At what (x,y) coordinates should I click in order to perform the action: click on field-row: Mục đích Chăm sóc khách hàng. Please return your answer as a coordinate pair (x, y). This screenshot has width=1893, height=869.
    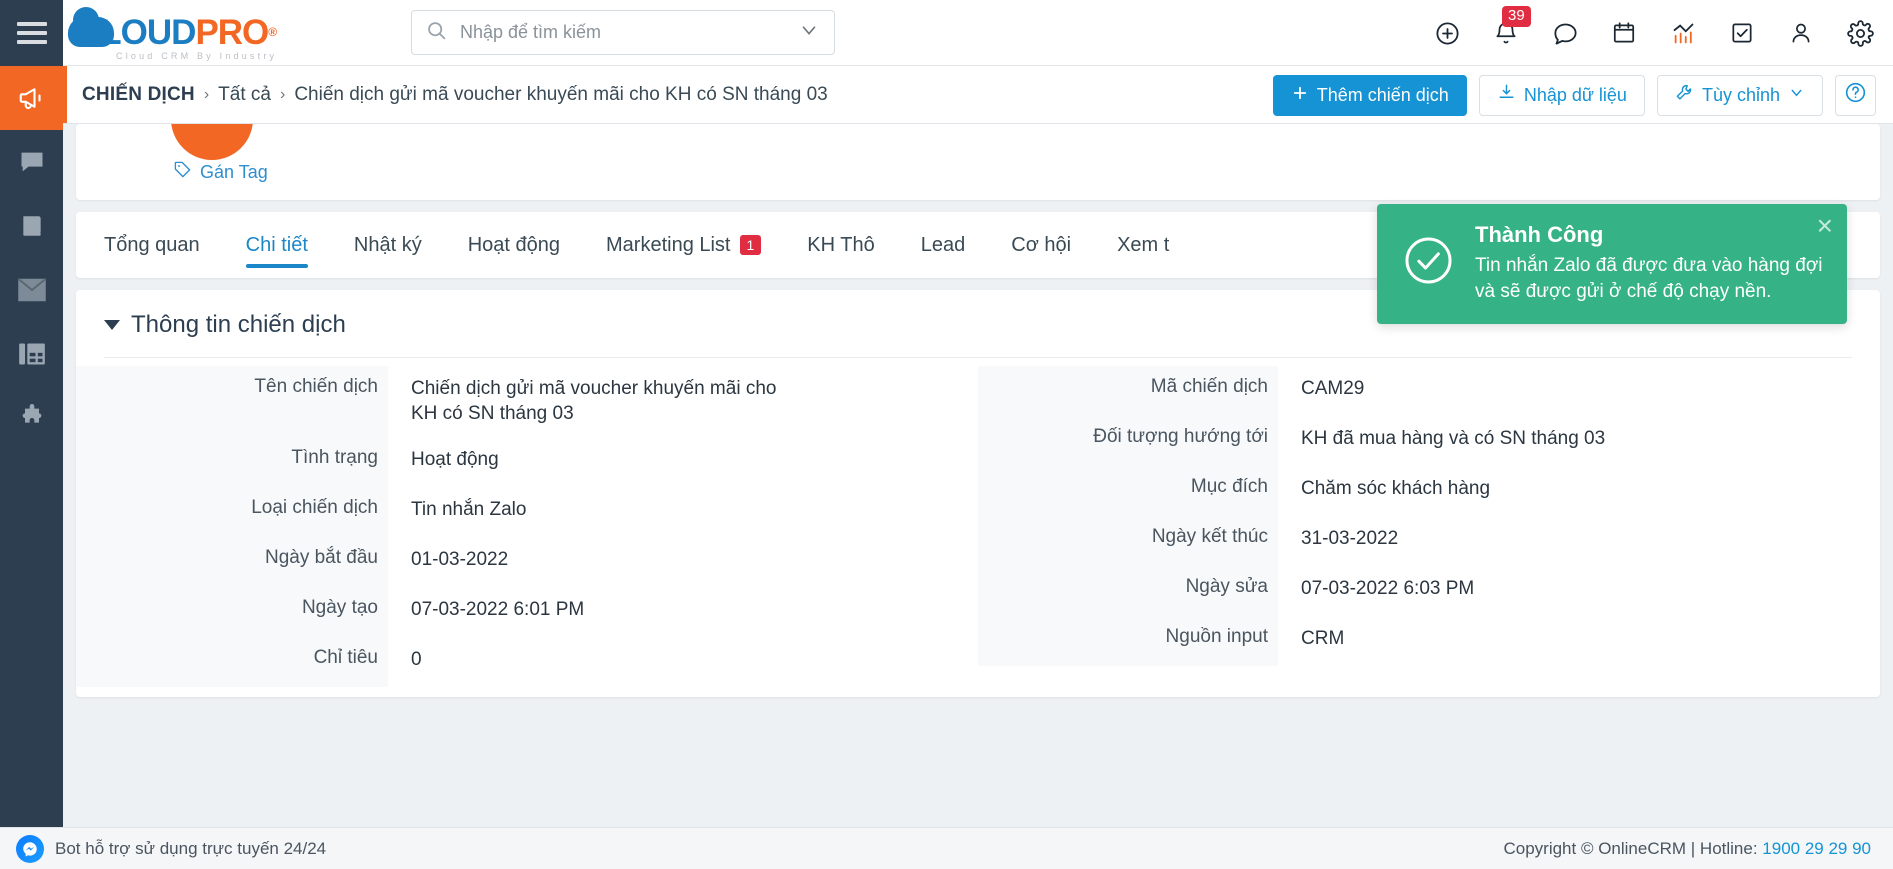
    Looking at the image, I should click on (1429, 491).